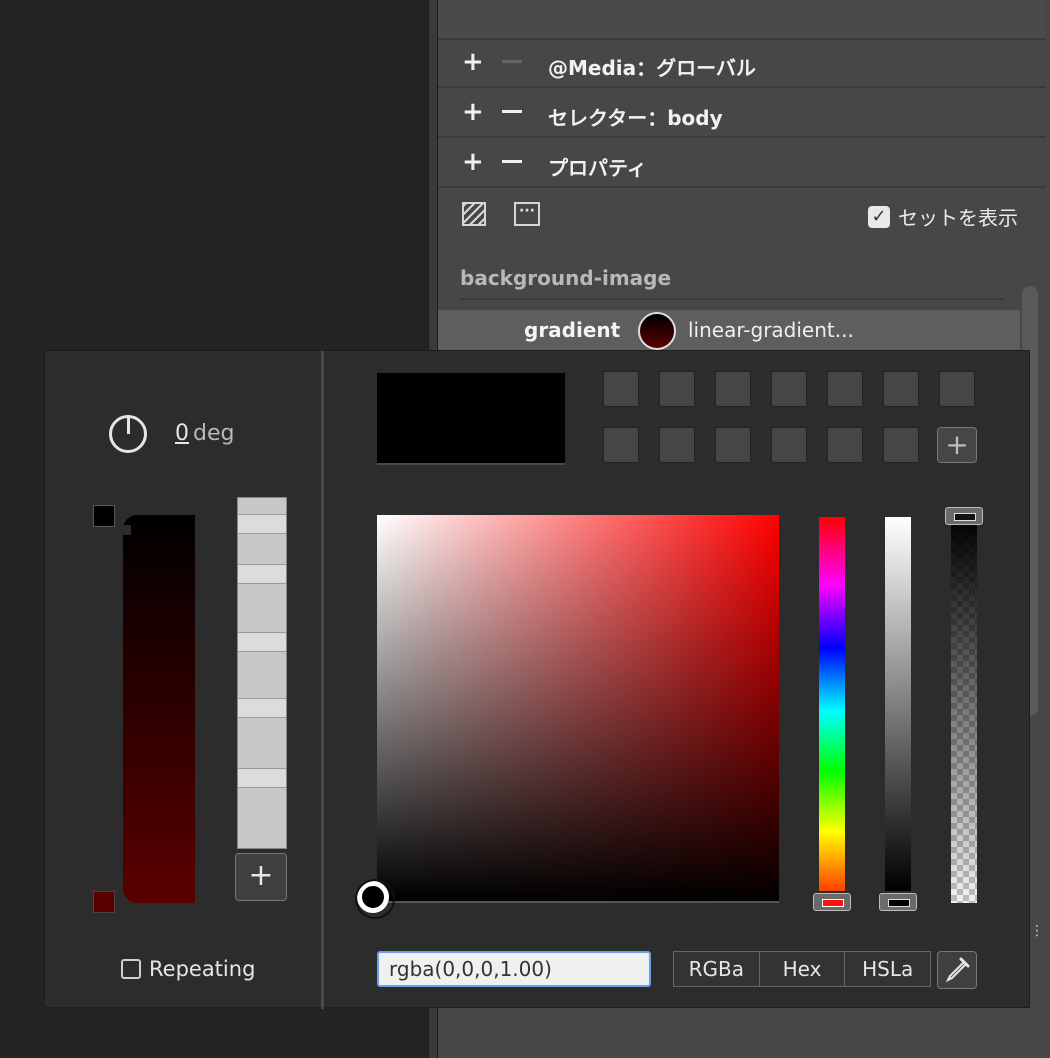  I want to click on alpha-slider, so click(964, 710).